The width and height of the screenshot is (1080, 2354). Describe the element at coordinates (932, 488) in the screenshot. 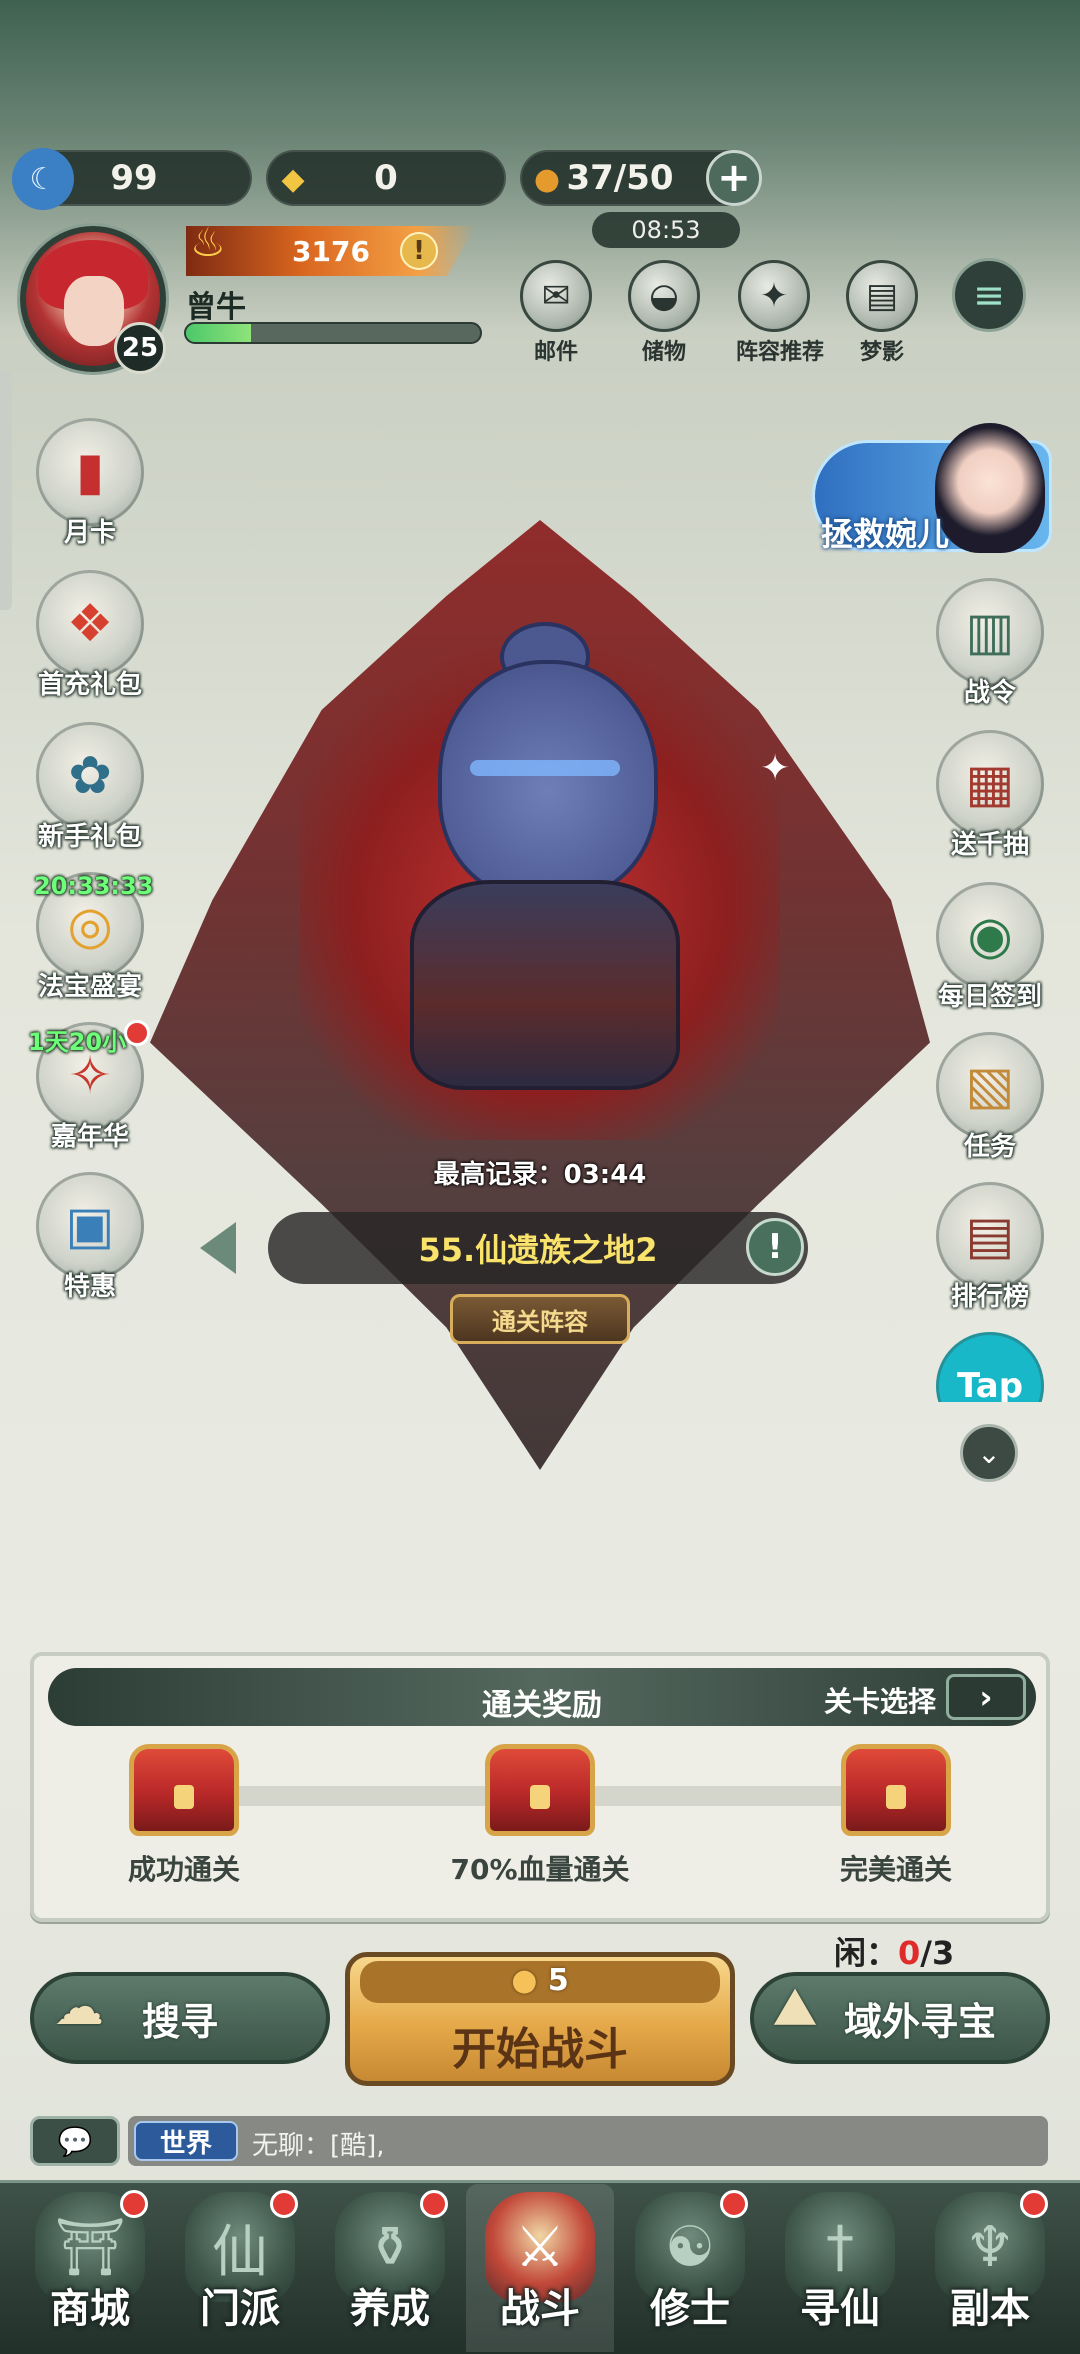

I see `rescue-event-banner: 拯救婉儿` at that location.